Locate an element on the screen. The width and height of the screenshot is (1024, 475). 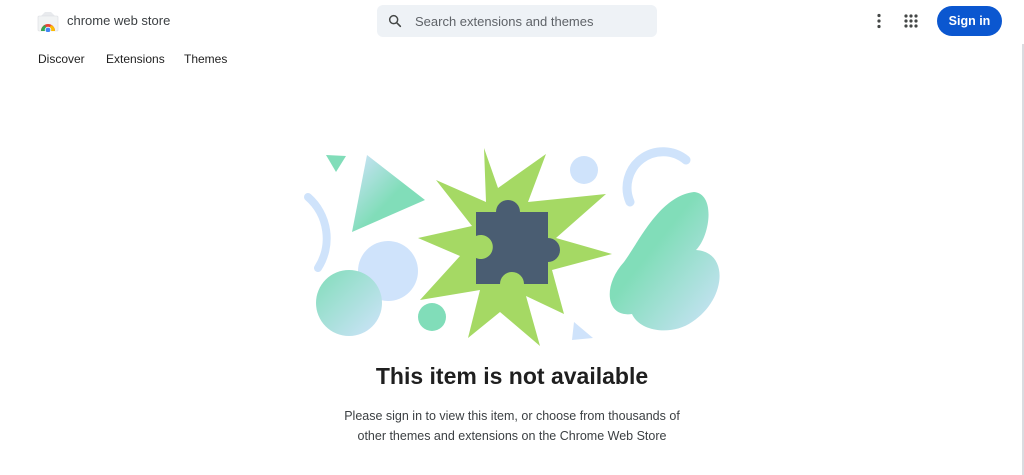
nav-themes: Themes is located at coordinates (205, 59).